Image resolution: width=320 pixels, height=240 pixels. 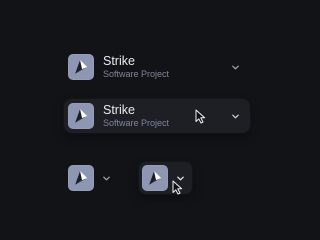 I want to click on project-switcher-collapsed, so click(x=92, y=178).